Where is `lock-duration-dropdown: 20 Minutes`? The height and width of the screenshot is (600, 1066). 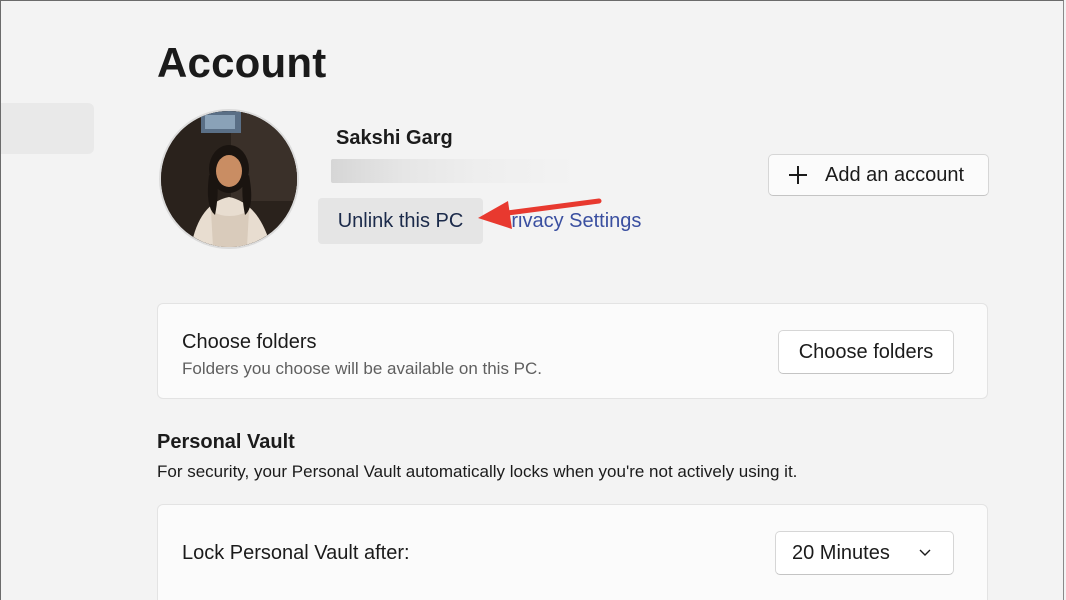 lock-duration-dropdown: 20 Minutes is located at coordinates (864, 553).